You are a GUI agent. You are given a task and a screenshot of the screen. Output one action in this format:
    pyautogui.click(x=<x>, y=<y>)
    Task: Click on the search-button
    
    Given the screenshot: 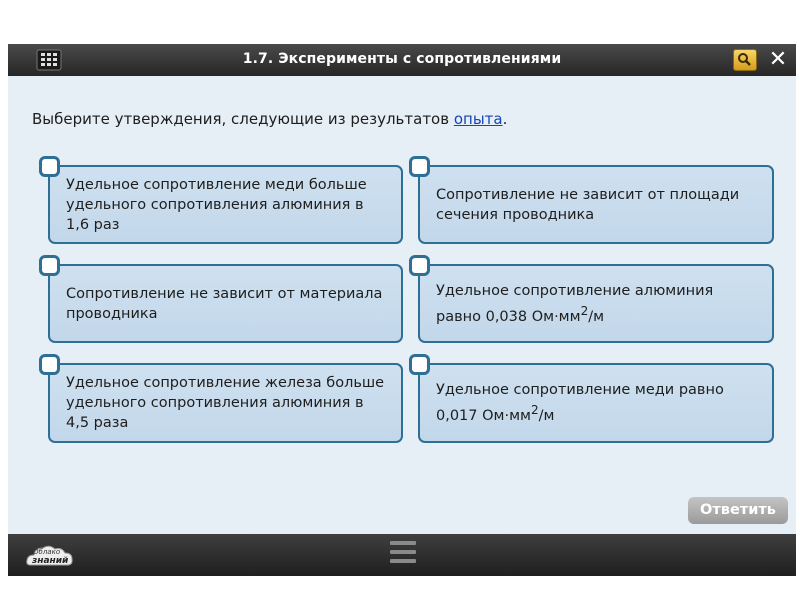 What is the action you would take?
    pyautogui.click(x=745, y=60)
    